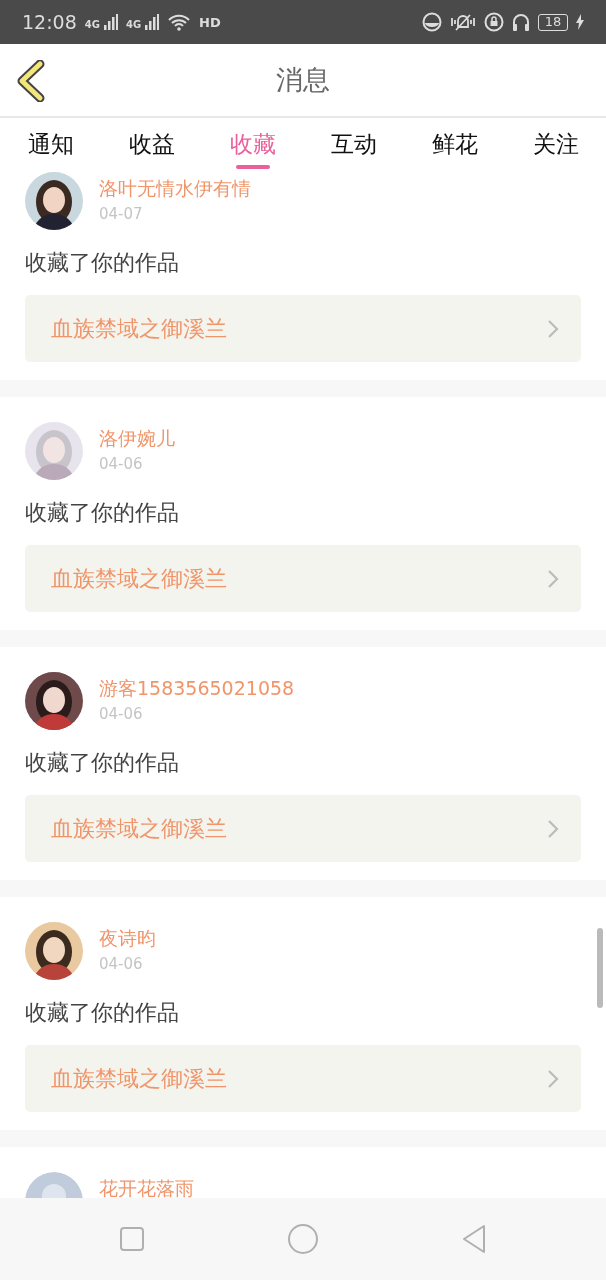 This screenshot has width=606, height=1280. I want to click on tab: 收藏, so click(252, 144).